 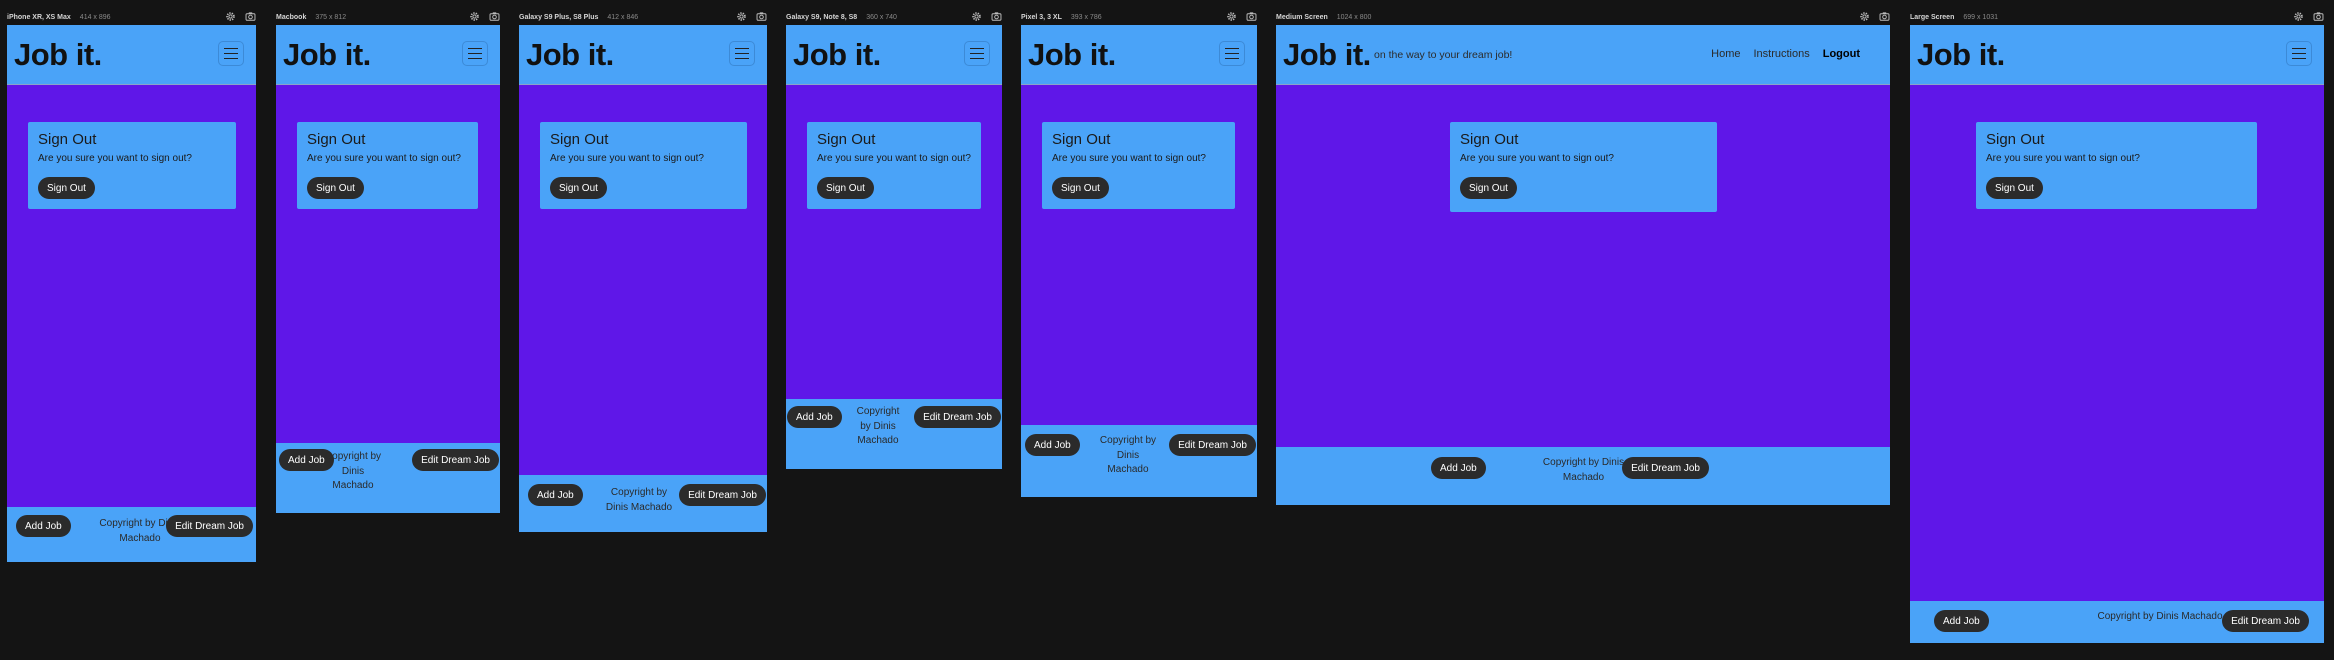 I want to click on nav-home: Home, so click(x=1725, y=54).